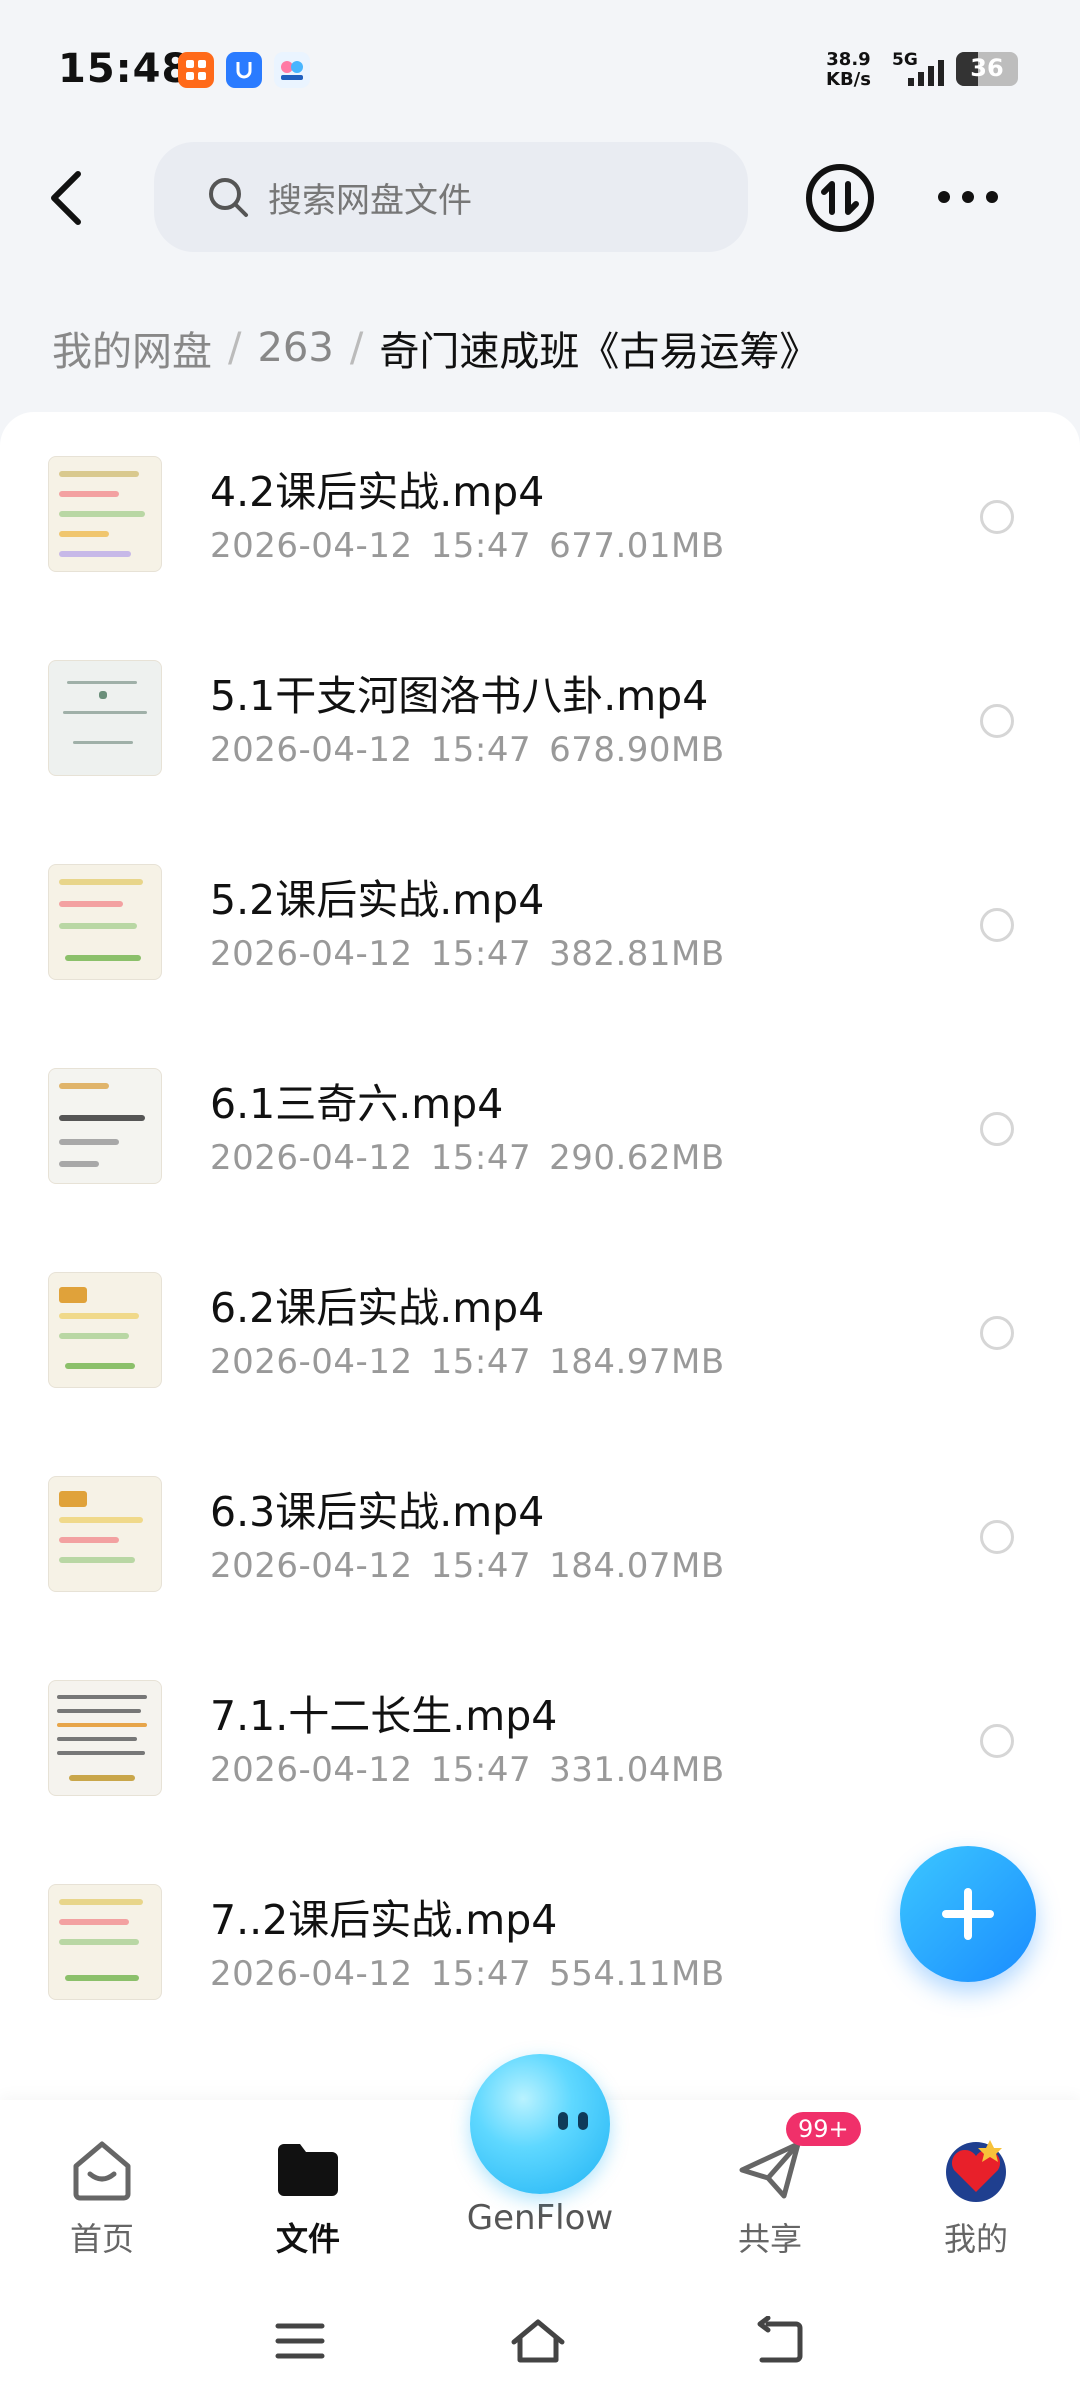 The width and height of the screenshot is (1080, 2400). Describe the element at coordinates (637, 750) in the screenshot. I see `file-size: 678.90MB` at that location.